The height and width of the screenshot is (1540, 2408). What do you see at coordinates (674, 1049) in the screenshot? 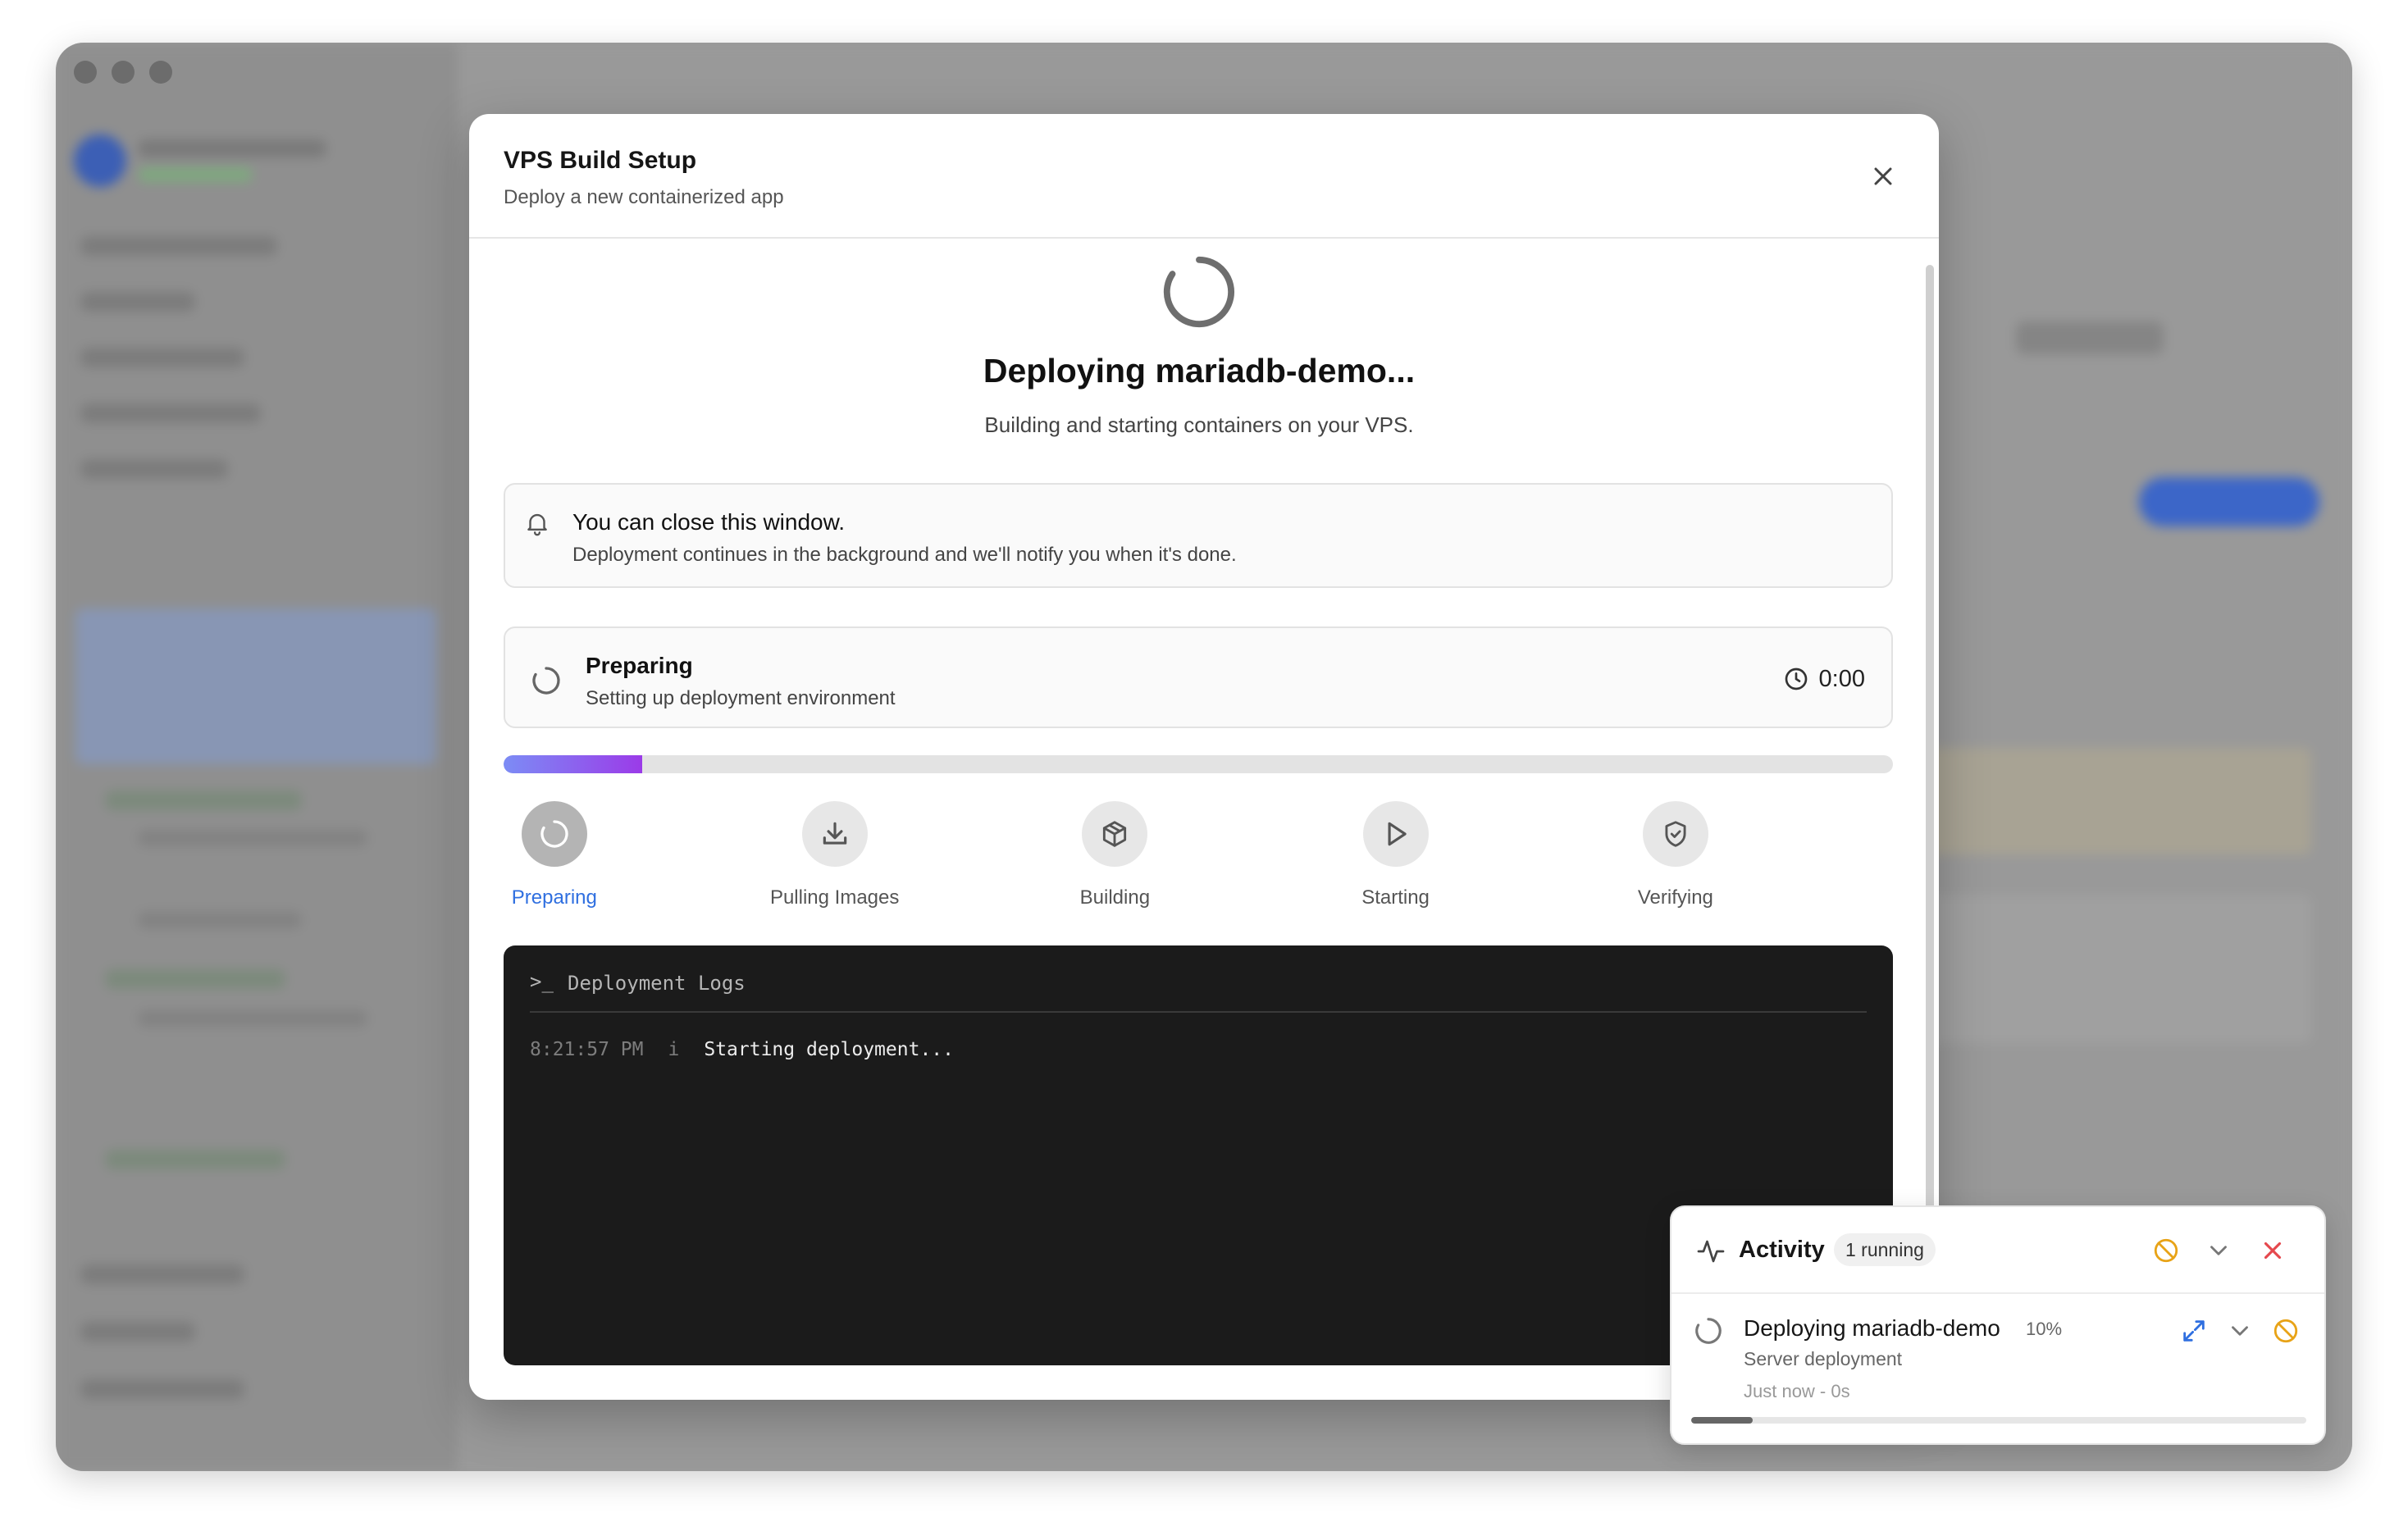
I see `info-icon: i` at bounding box center [674, 1049].